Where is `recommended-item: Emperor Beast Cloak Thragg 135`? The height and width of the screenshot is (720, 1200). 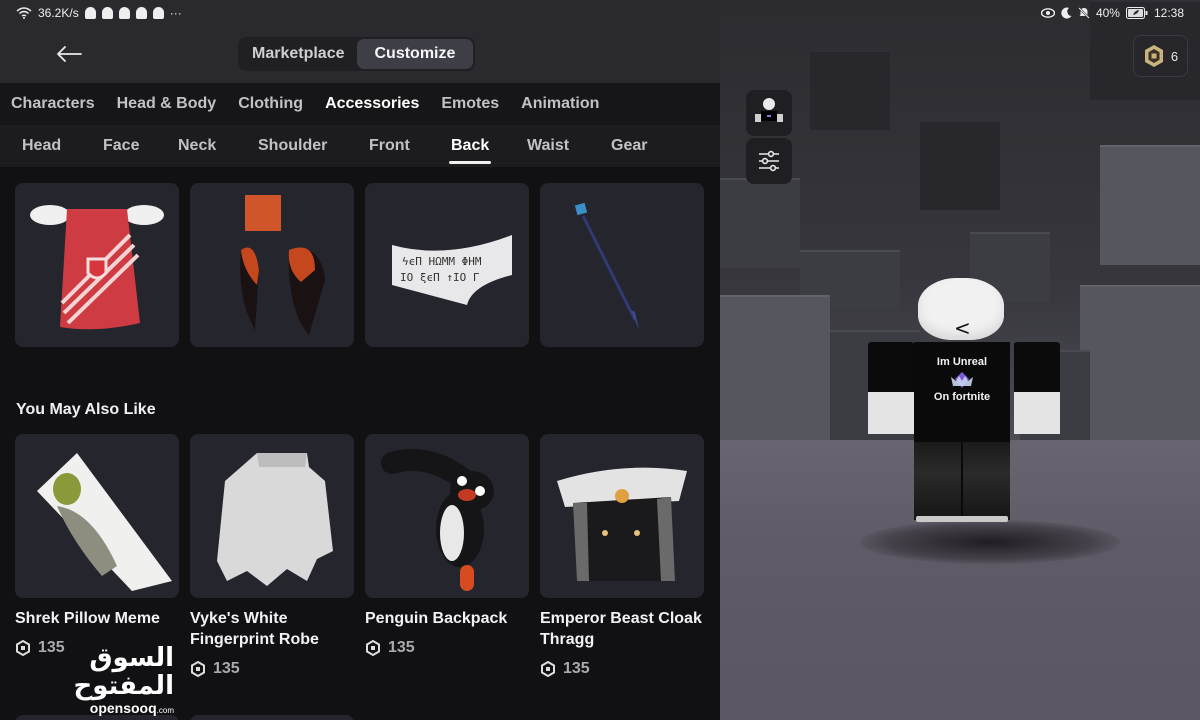 recommended-item: Emperor Beast Cloak Thragg 135 is located at coordinates (622, 556).